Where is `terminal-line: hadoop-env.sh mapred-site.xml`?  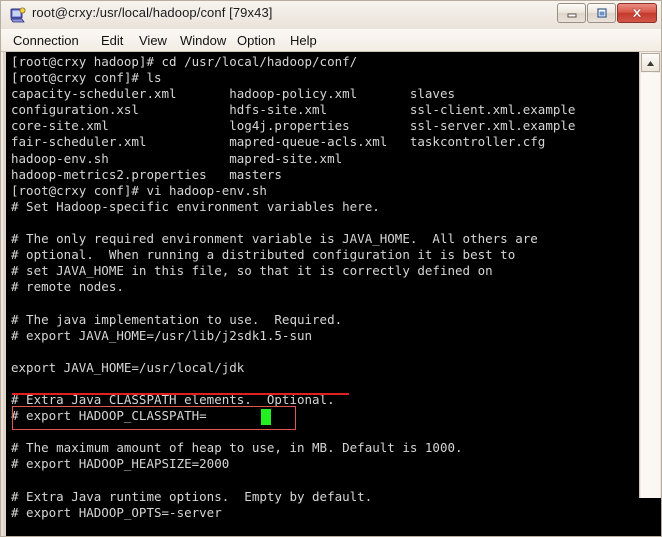 terminal-line: hadoop-env.sh mapred-site.xml is located at coordinates (177, 158).